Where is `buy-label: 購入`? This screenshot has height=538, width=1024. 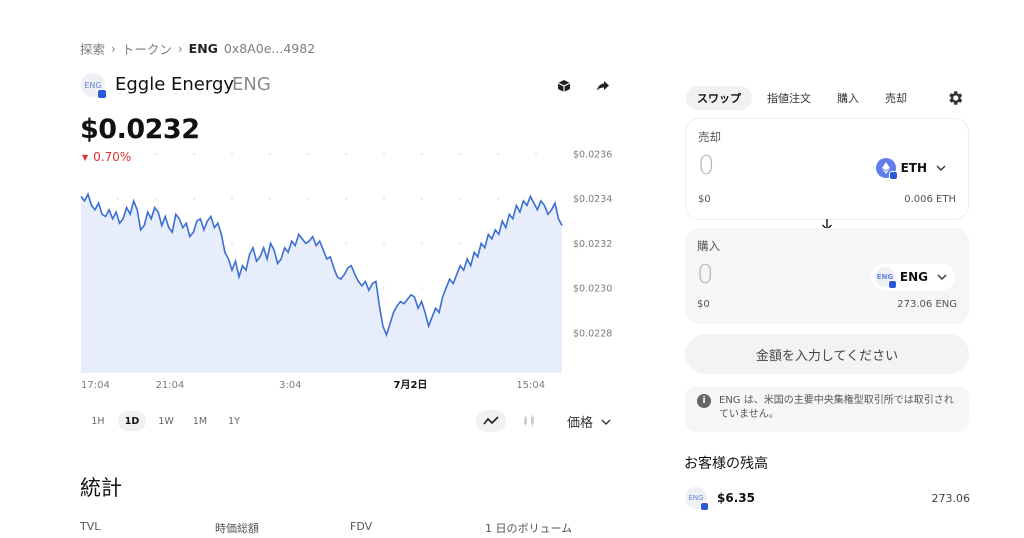
buy-label: 購入 is located at coordinates (708, 246).